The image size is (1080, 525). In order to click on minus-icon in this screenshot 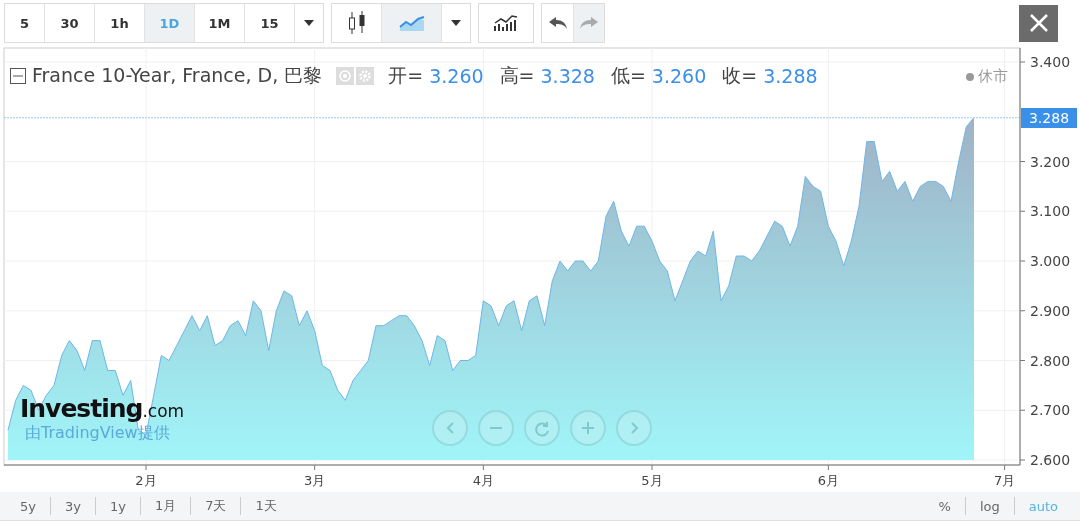, I will do `click(496, 428)`.